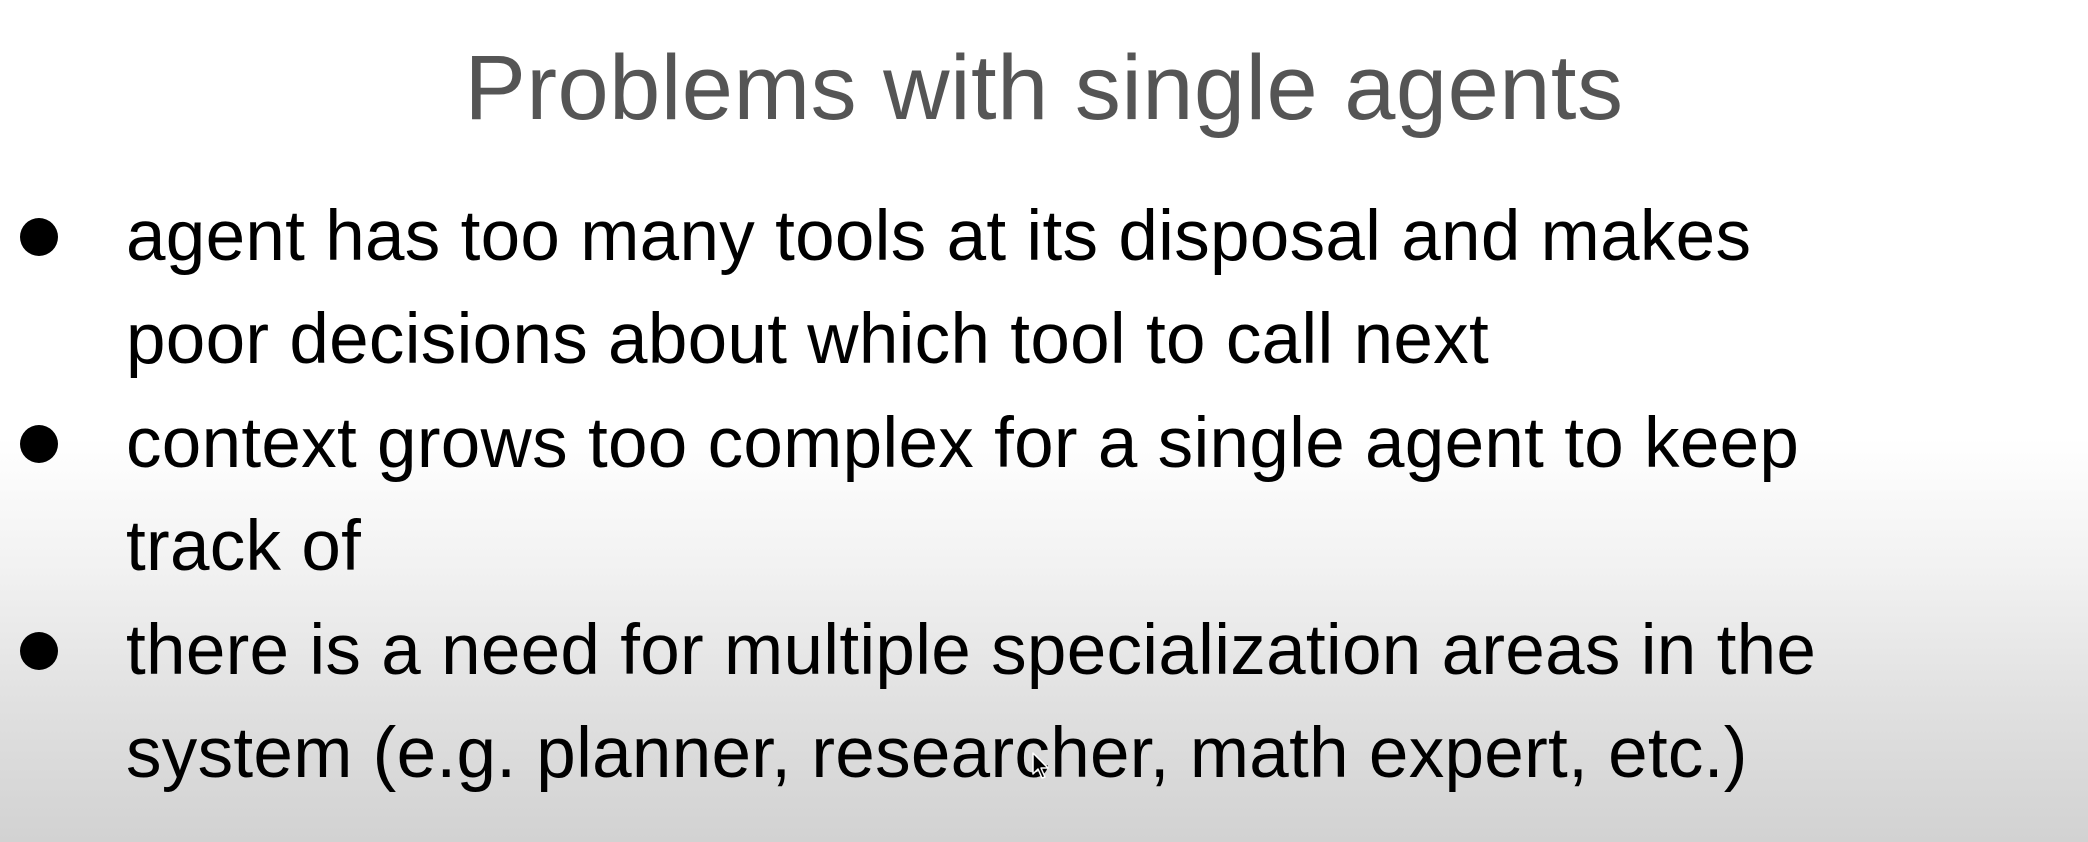 Image resolution: width=2088 pixels, height=842 pixels. Describe the element at coordinates (1044, 88) in the screenshot. I see `slide-title: Problems with single agents` at that location.